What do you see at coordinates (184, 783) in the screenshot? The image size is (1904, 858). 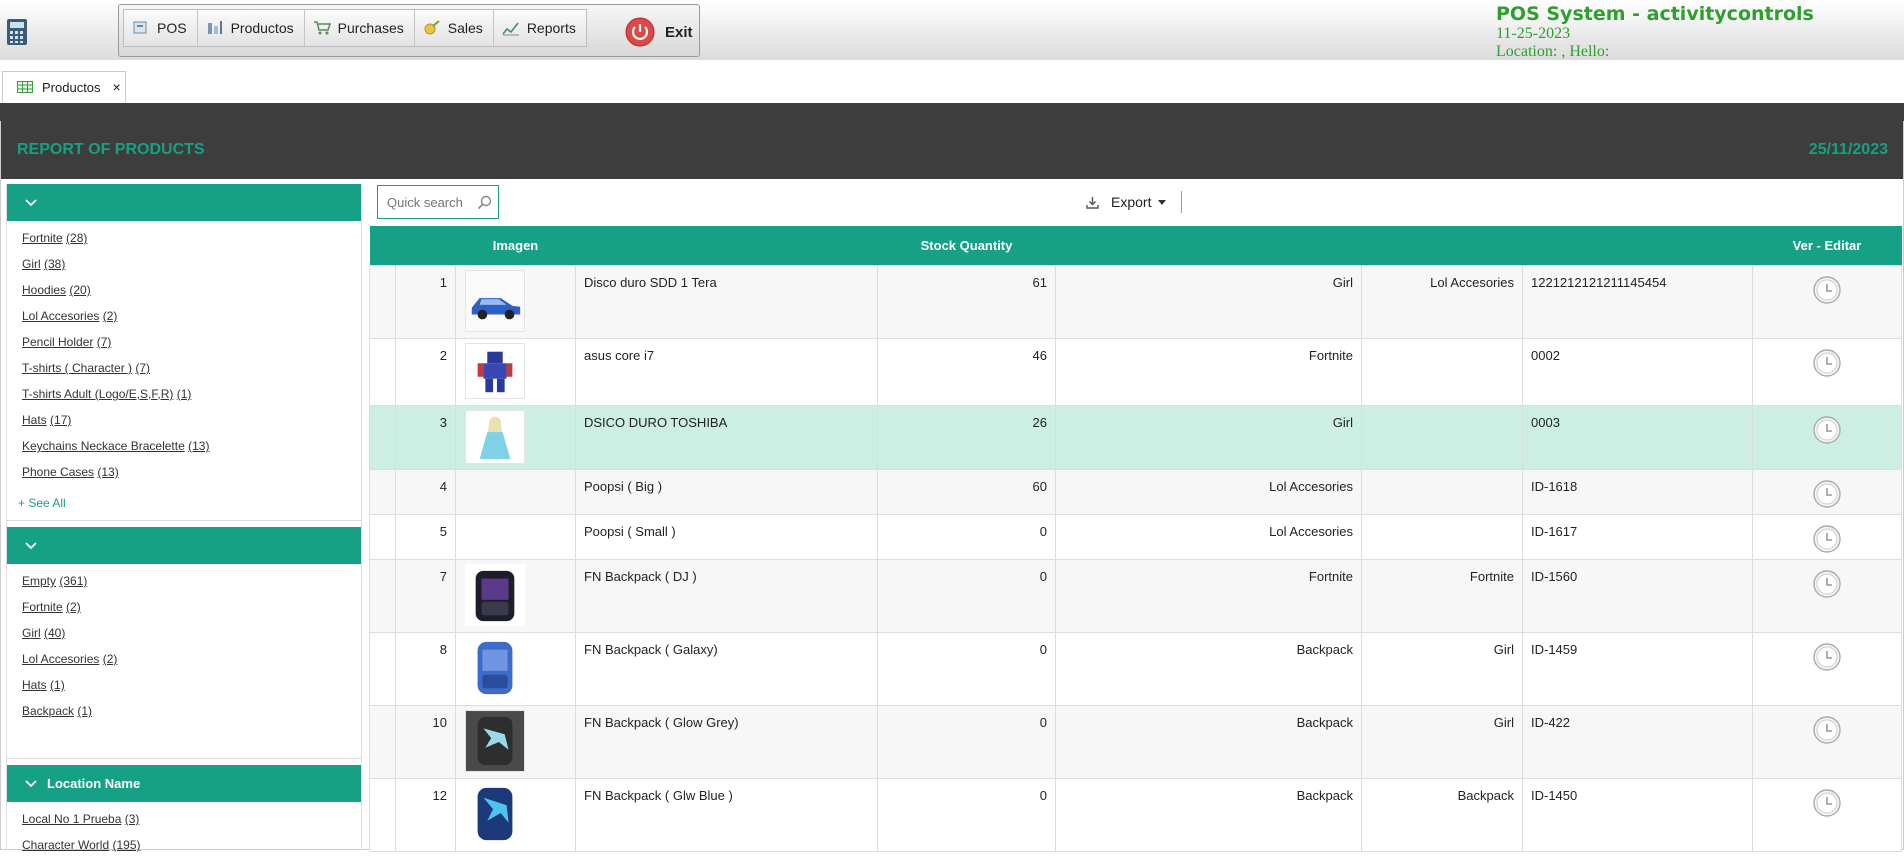 I see `facet-header-location: Location Name` at bounding box center [184, 783].